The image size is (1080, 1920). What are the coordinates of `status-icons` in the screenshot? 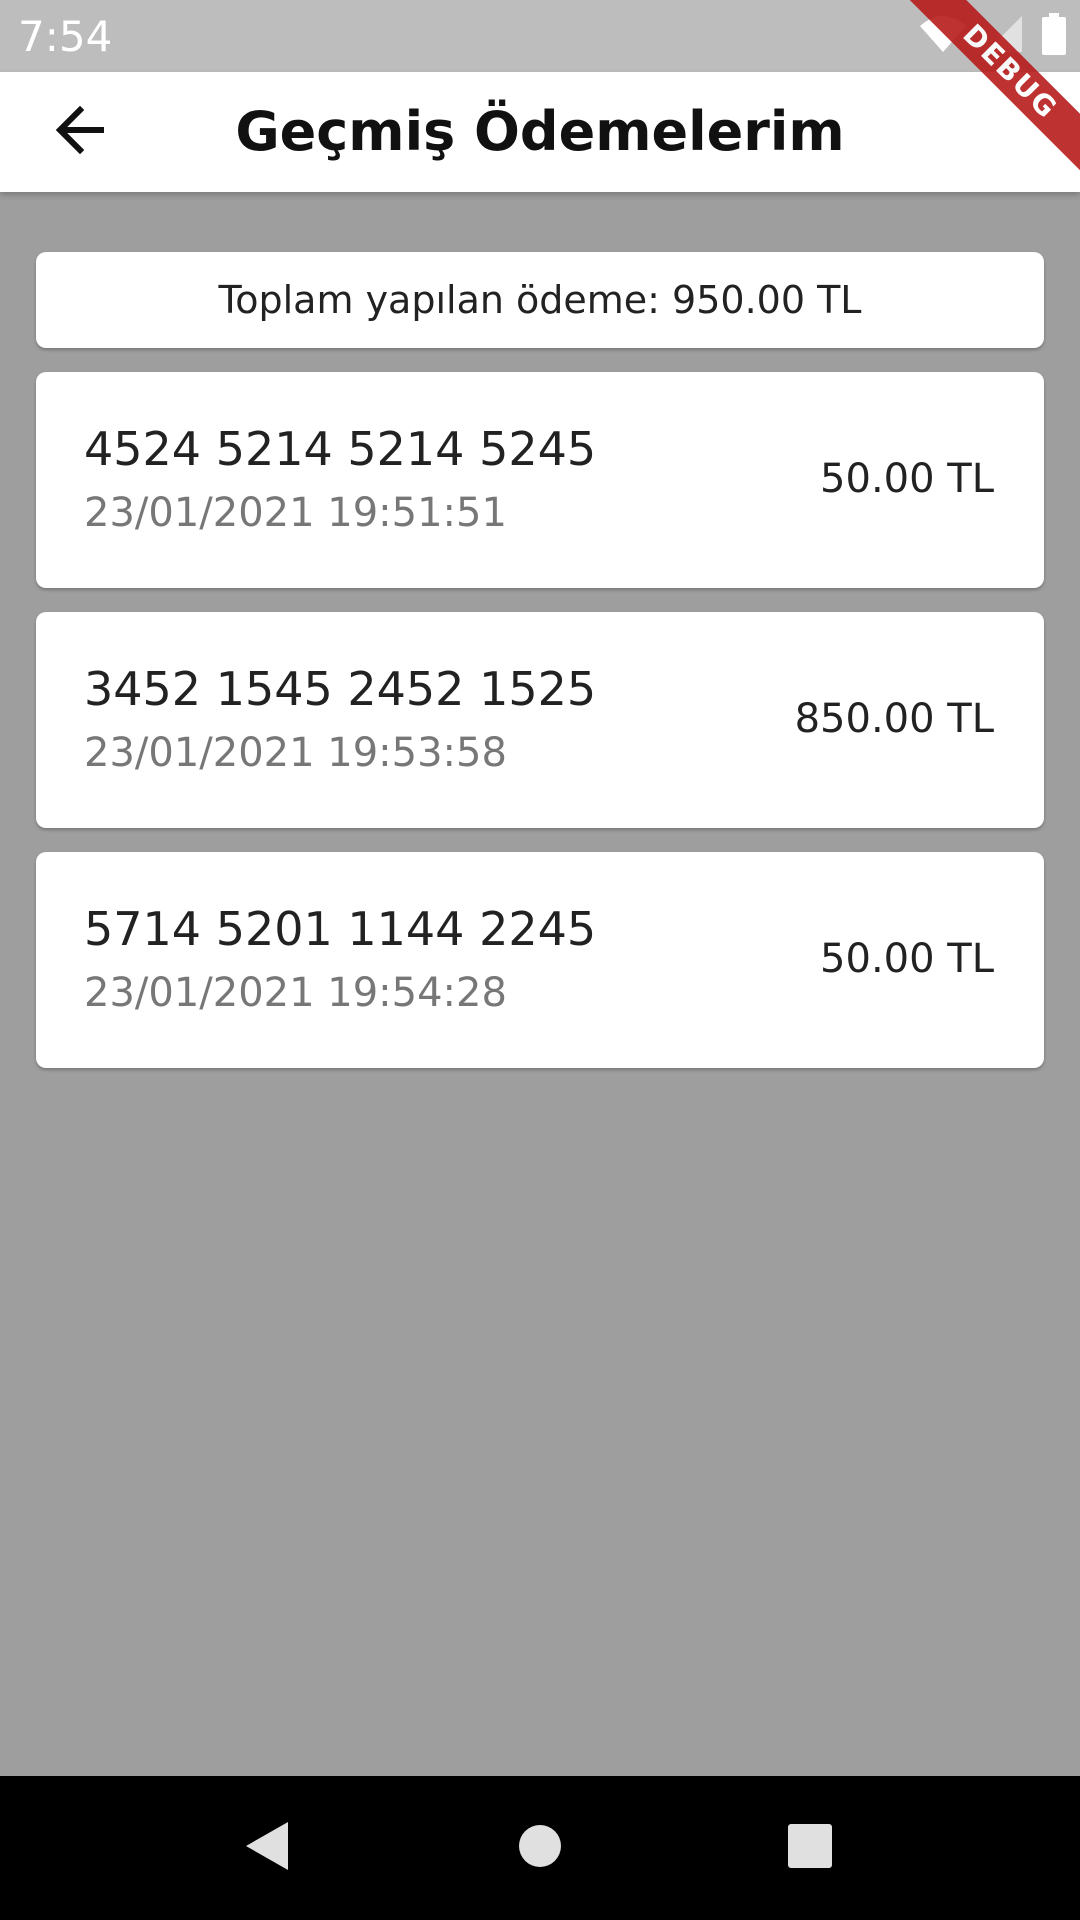 It's located at (993, 36).